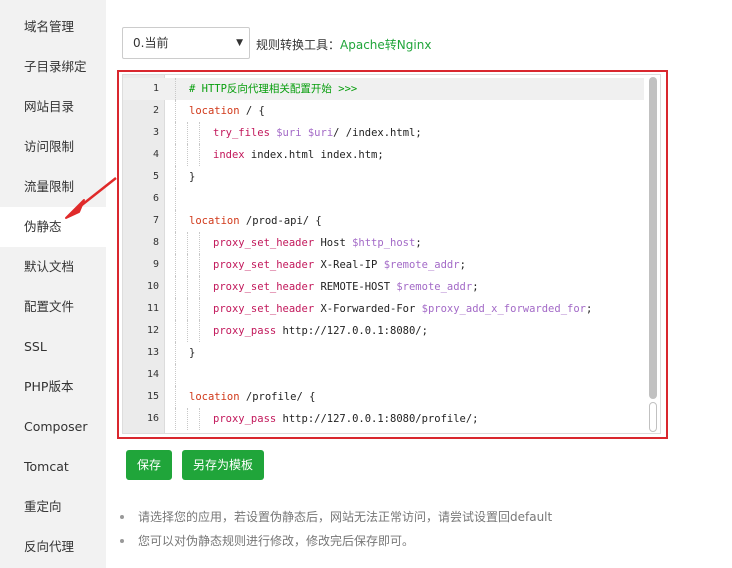 Image resolution: width=732 pixels, height=568 pixels. I want to click on sidebar-item: Tomcat, so click(53, 467).